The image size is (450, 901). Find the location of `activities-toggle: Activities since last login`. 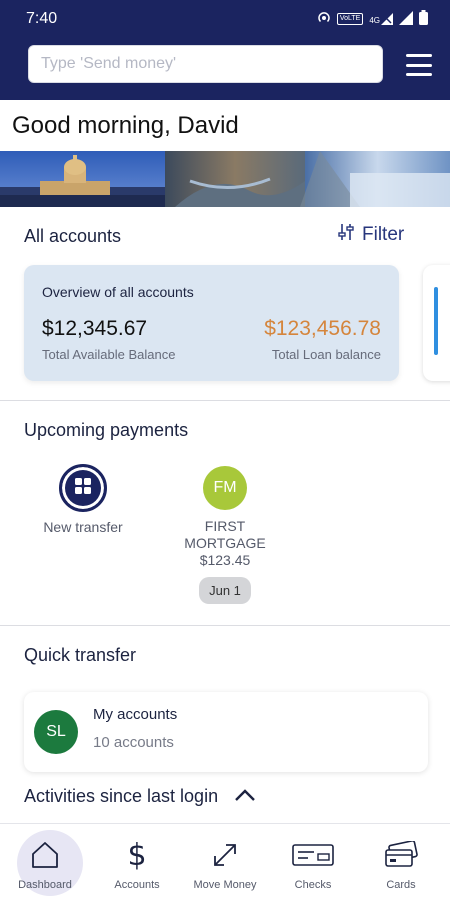

activities-toggle: Activities since last login is located at coordinates (140, 796).